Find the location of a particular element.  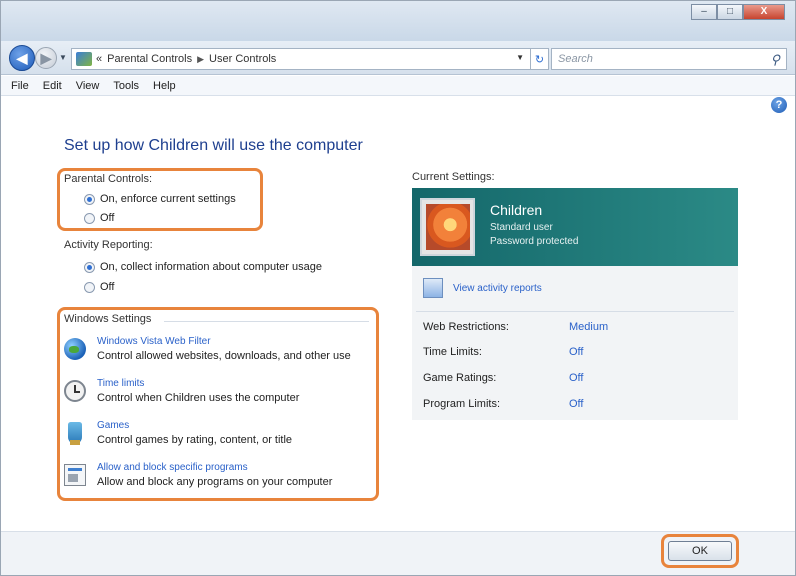

menu-view: View is located at coordinates (88, 86).